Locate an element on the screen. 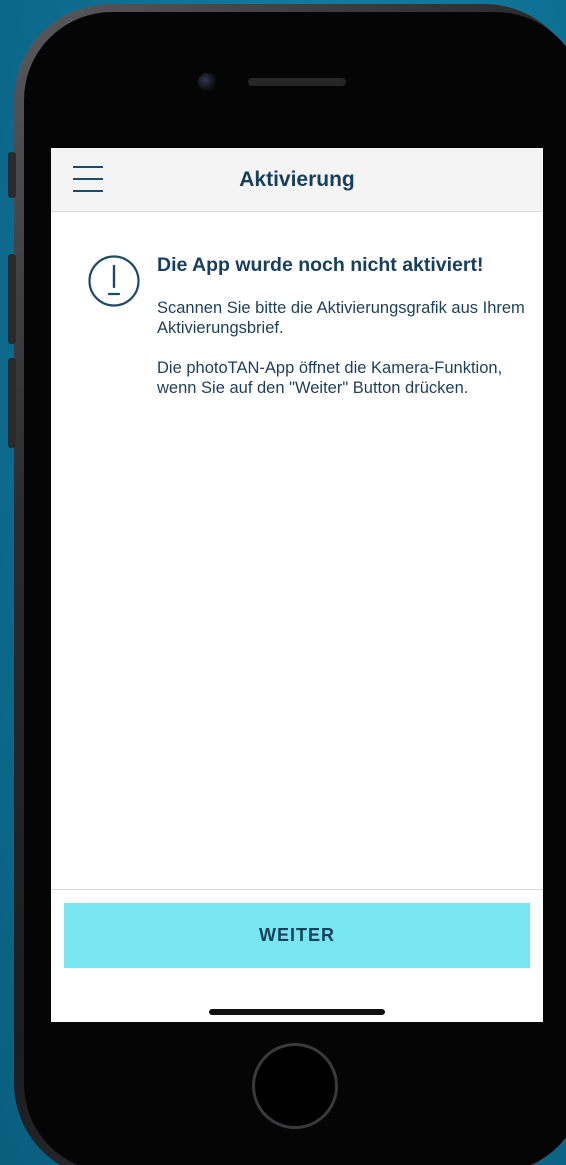  navigation-bar: Aktivierung is located at coordinates (297, 180).